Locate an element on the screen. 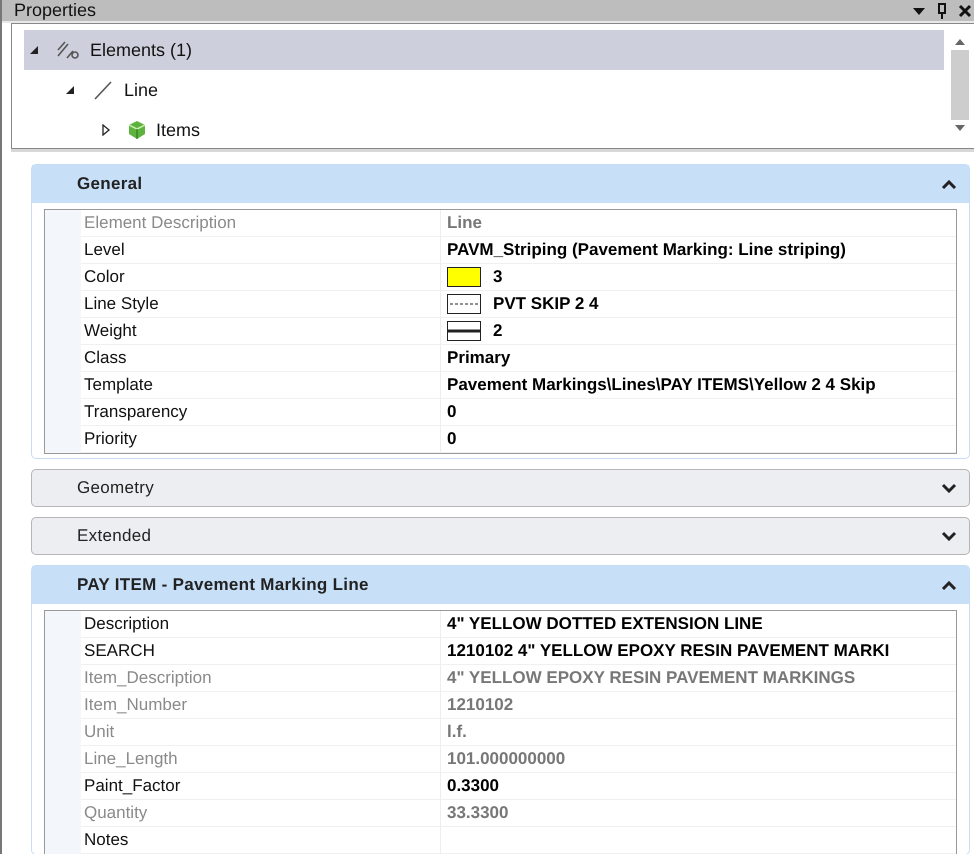 This screenshot has width=974, height=854. property-value: 0.3300 is located at coordinates (473, 786).